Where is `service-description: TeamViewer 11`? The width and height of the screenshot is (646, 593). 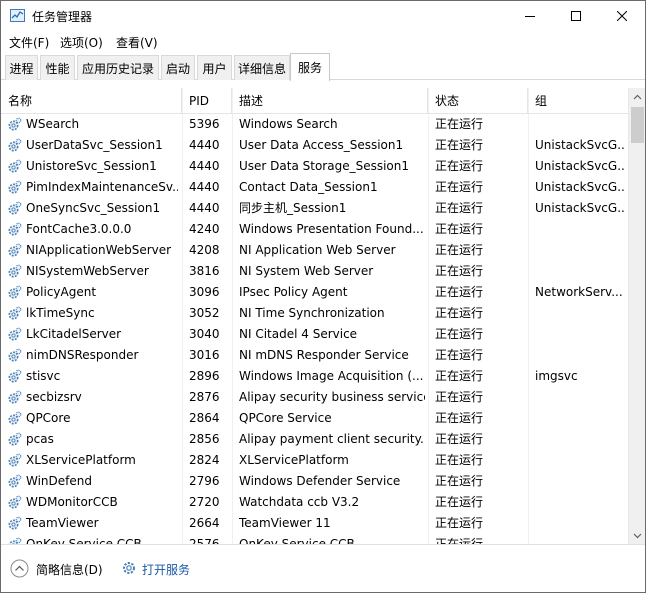 service-description: TeamViewer 11 is located at coordinates (285, 523).